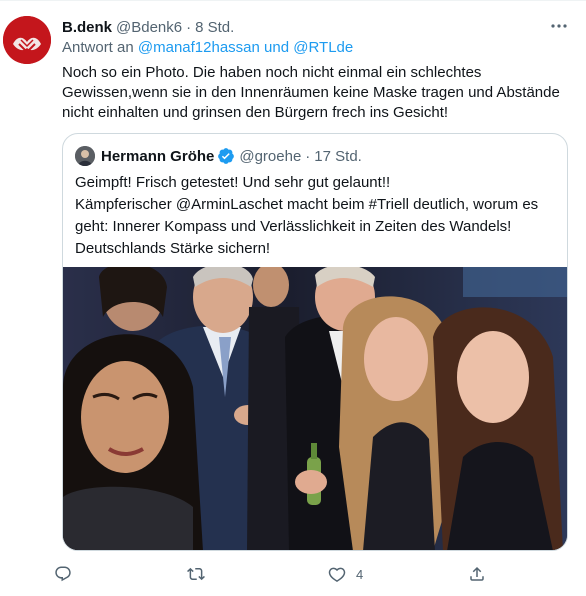 This screenshot has height=596, width=586. I want to click on like-button: 4, so click(345, 574).